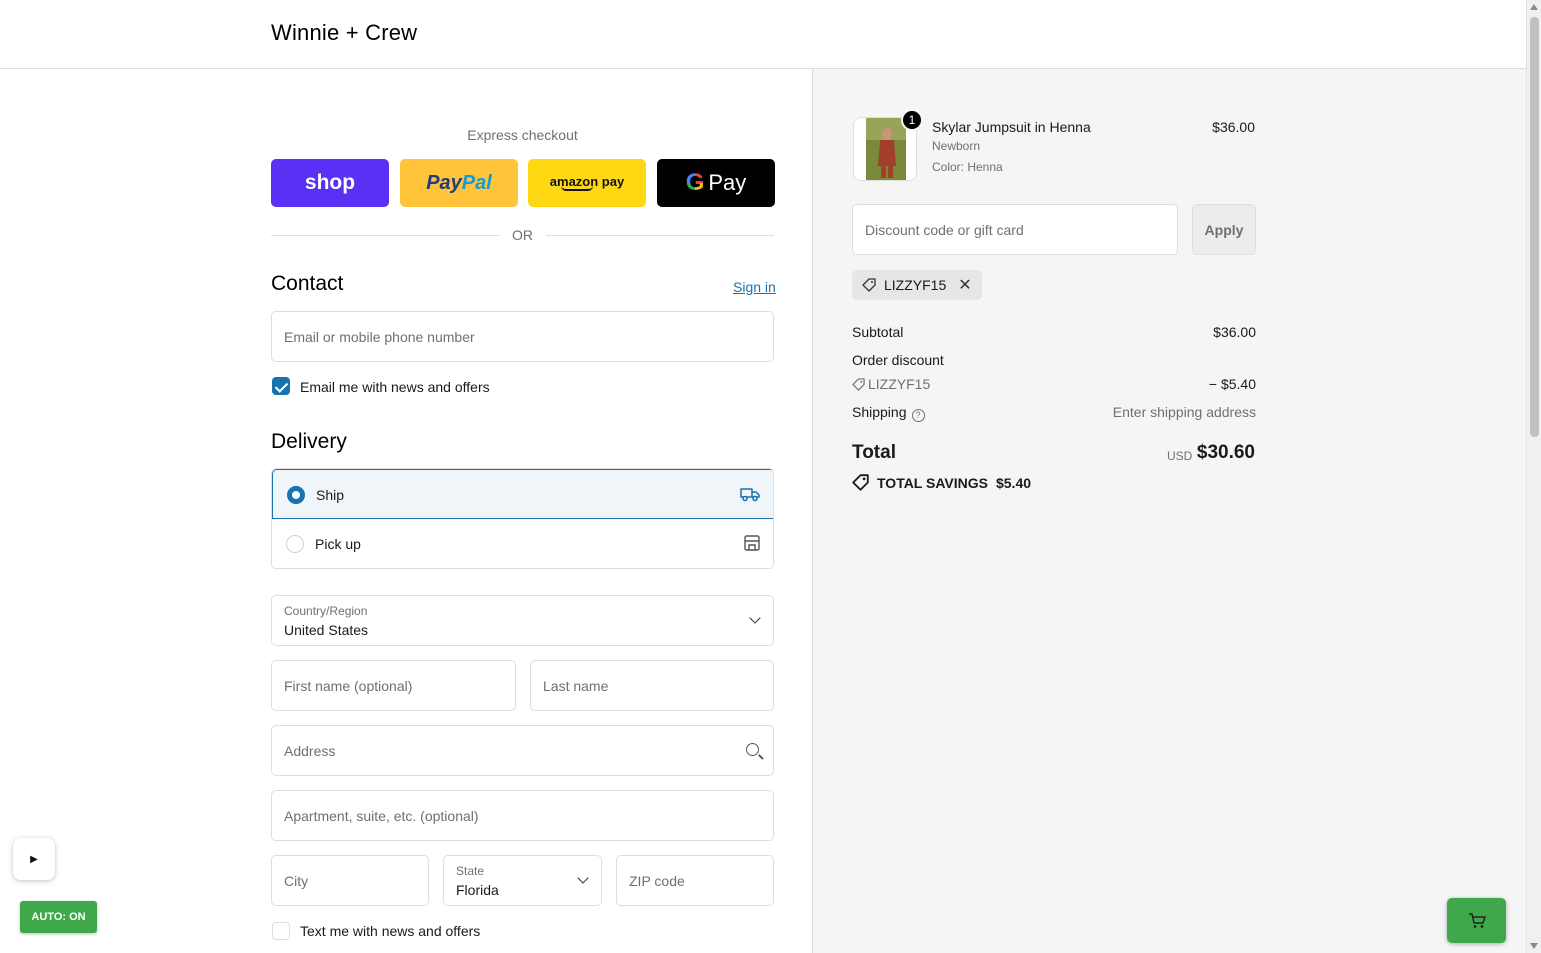  Describe the element at coordinates (763, 34) in the screenshot. I see `site-header: Winnie + Crew` at that location.